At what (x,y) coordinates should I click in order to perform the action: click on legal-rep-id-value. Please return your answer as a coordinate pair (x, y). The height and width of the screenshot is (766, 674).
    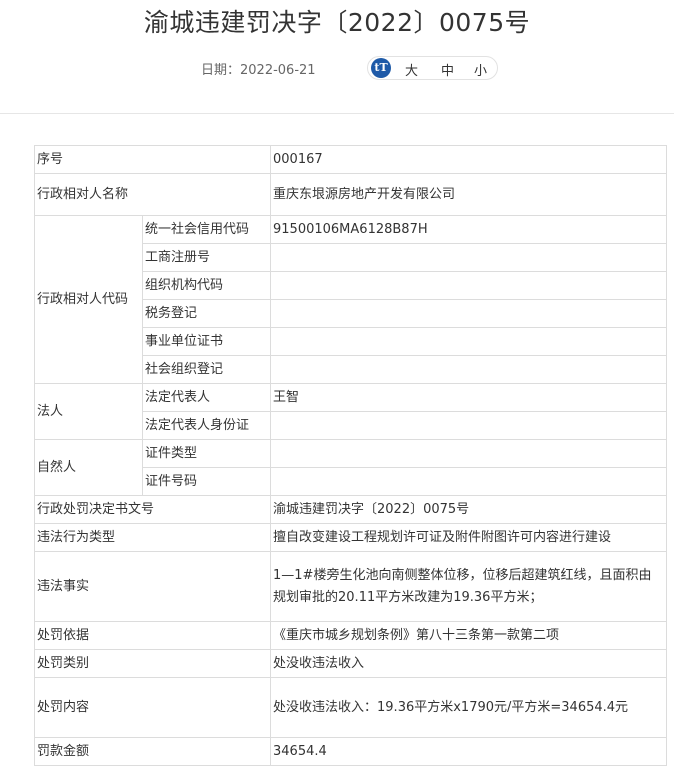
    Looking at the image, I should click on (469, 425).